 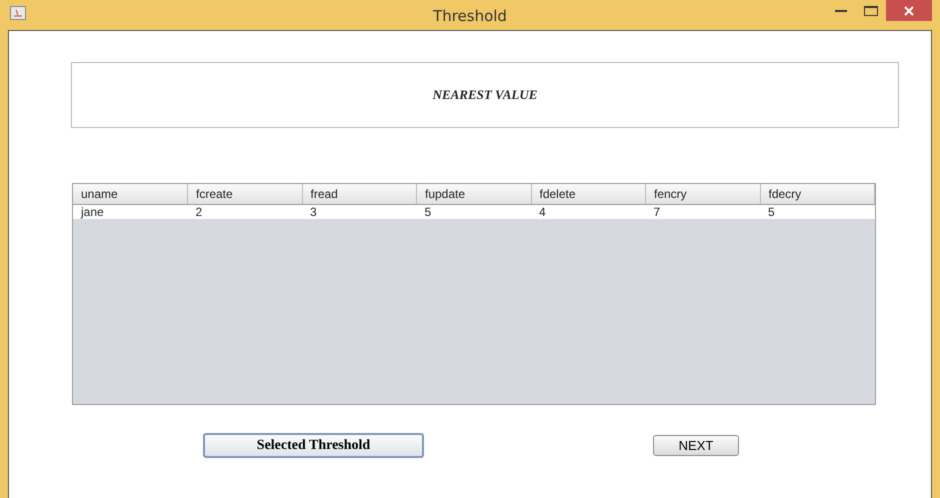 What do you see at coordinates (817, 194) in the screenshot?
I see `column-header: fdecry` at bounding box center [817, 194].